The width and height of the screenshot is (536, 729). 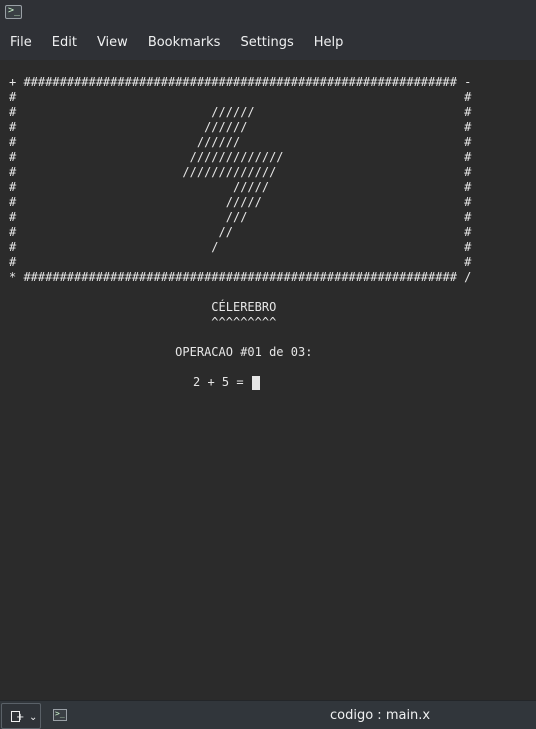 What do you see at coordinates (143, 322) in the screenshot?
I see `terminal-line: ^^^^^^^^^` at bounding box center [143, 322].